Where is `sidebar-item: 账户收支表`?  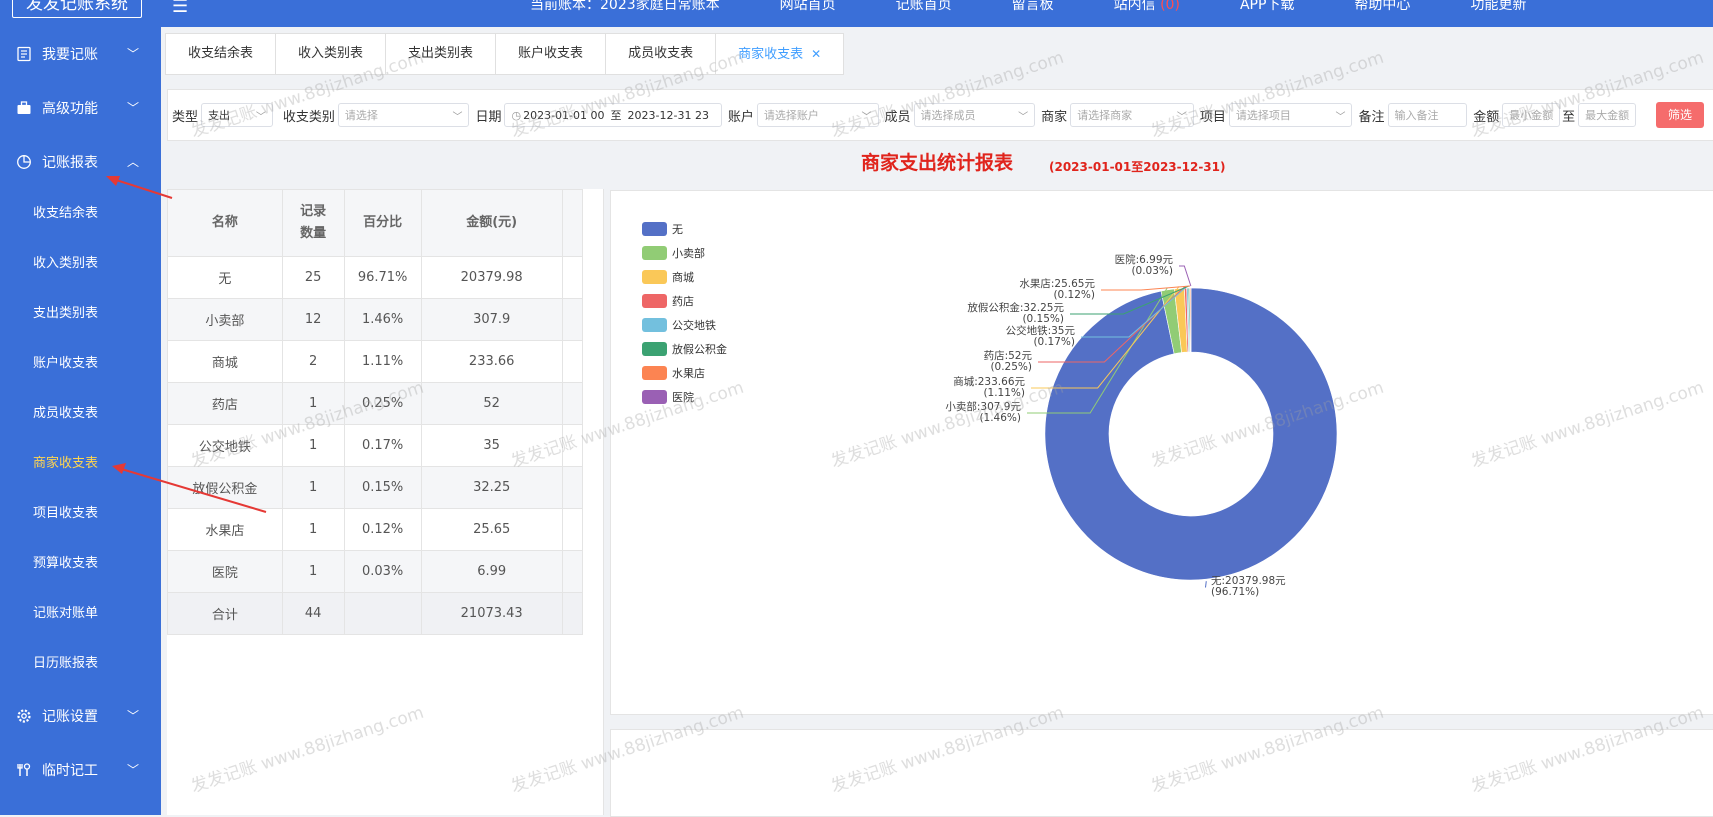 sidebar-item: 账户收支表 is located at coordinates (80, 364).